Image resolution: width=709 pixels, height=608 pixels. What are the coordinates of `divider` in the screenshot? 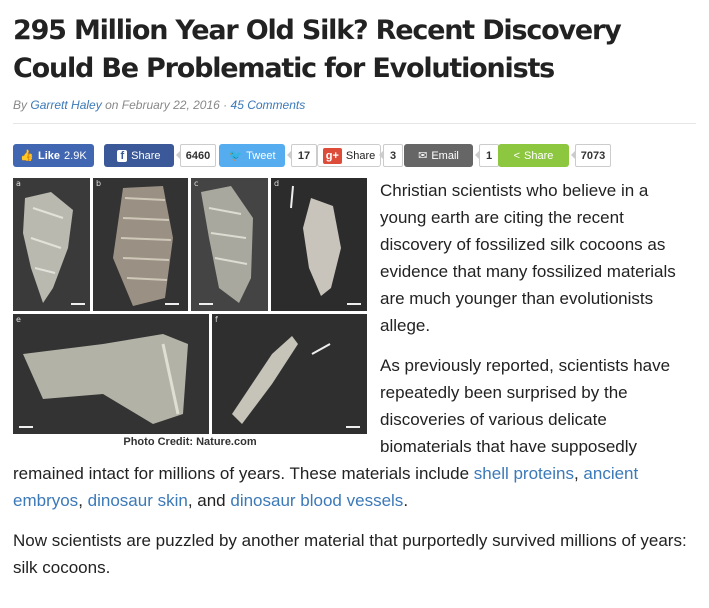 It's located at (354, 123).